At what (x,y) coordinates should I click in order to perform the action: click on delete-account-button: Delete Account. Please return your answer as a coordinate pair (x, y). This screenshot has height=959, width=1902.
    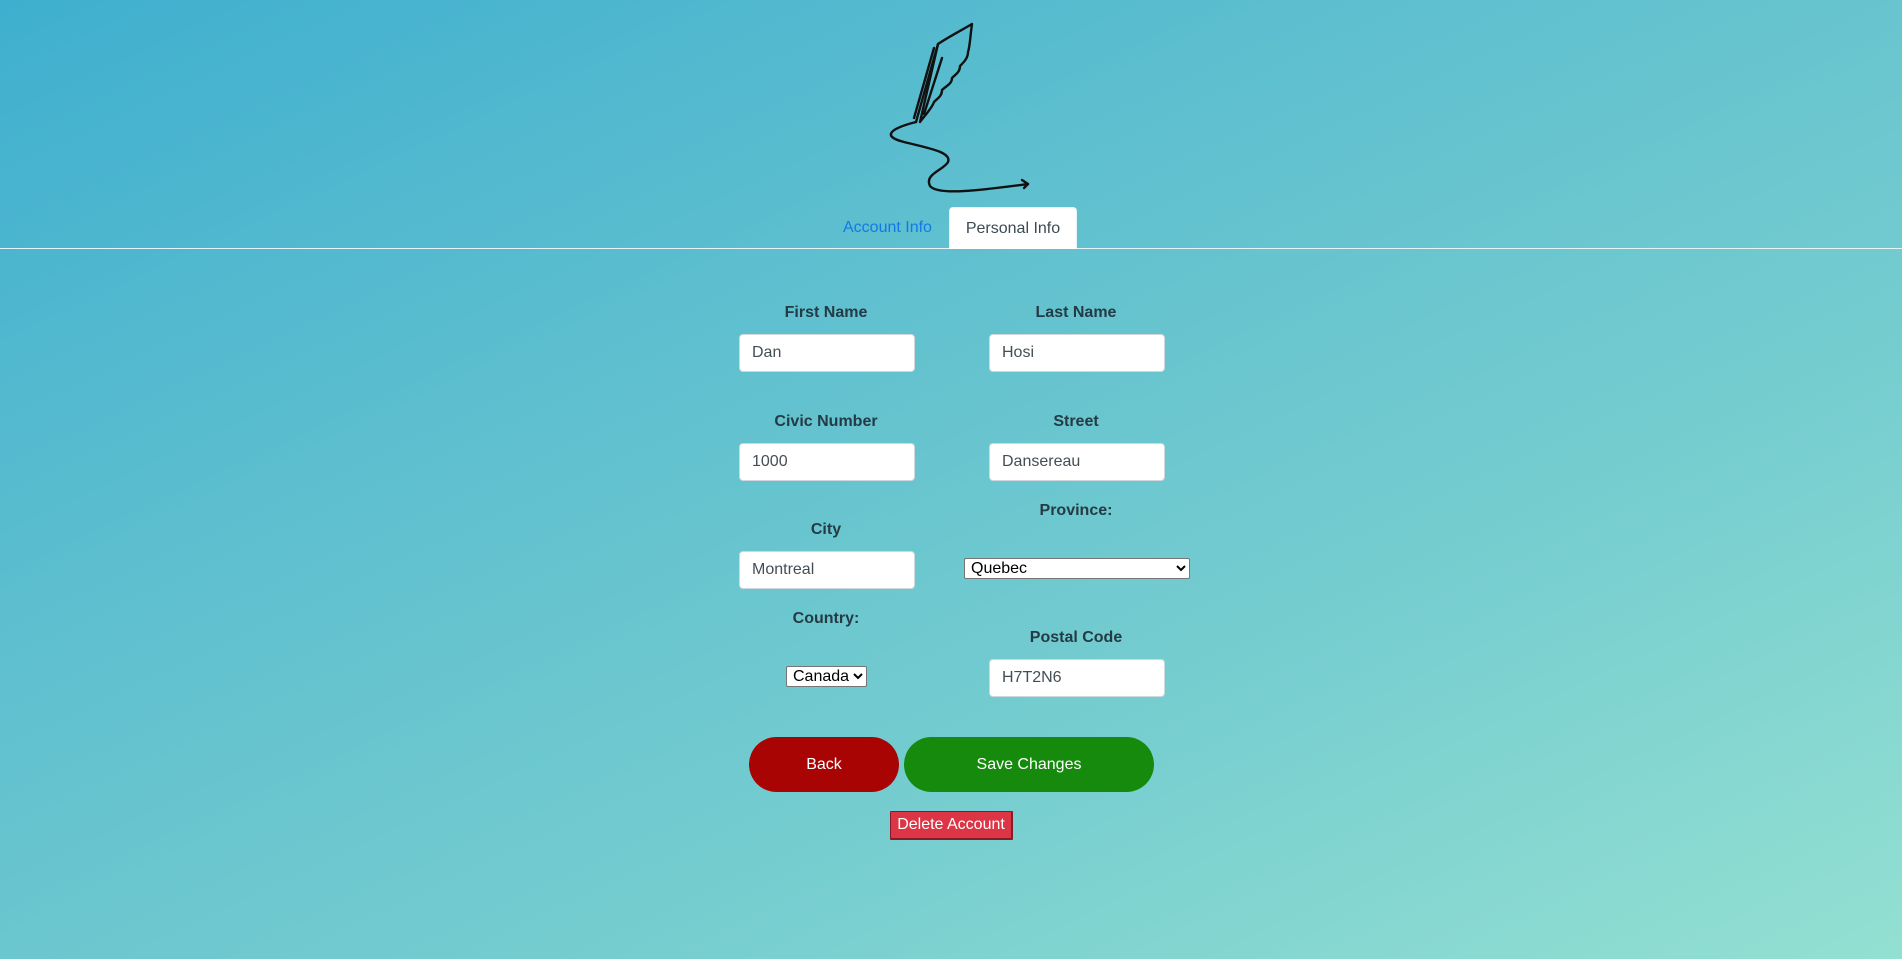
    Looking at the image, I should click on (951, 825).